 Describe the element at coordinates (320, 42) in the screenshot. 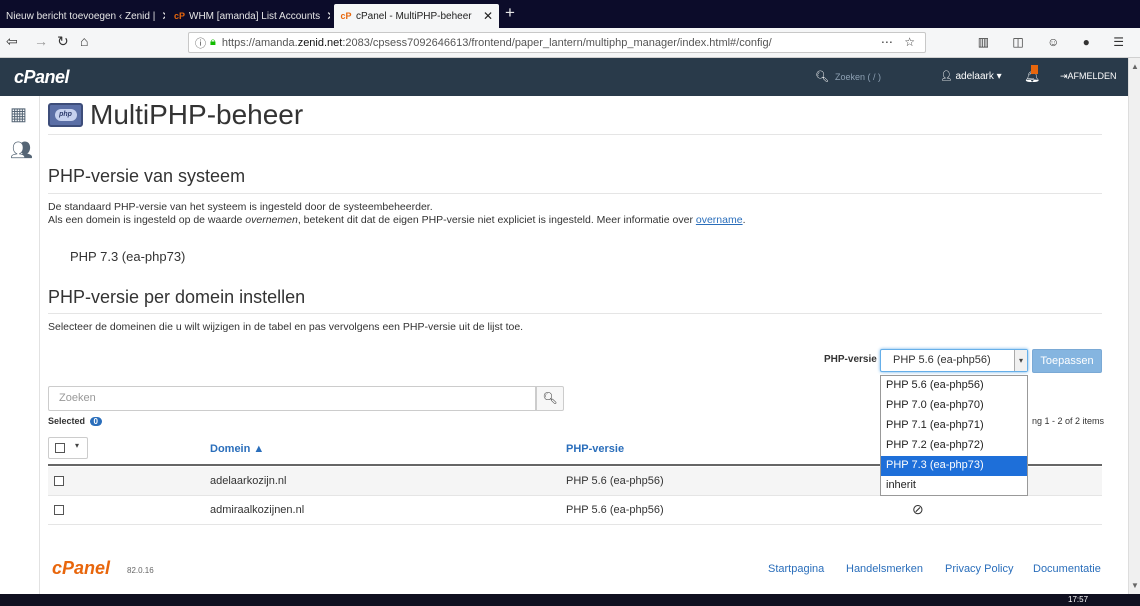

I see `url-host: zenid.net` at that location.